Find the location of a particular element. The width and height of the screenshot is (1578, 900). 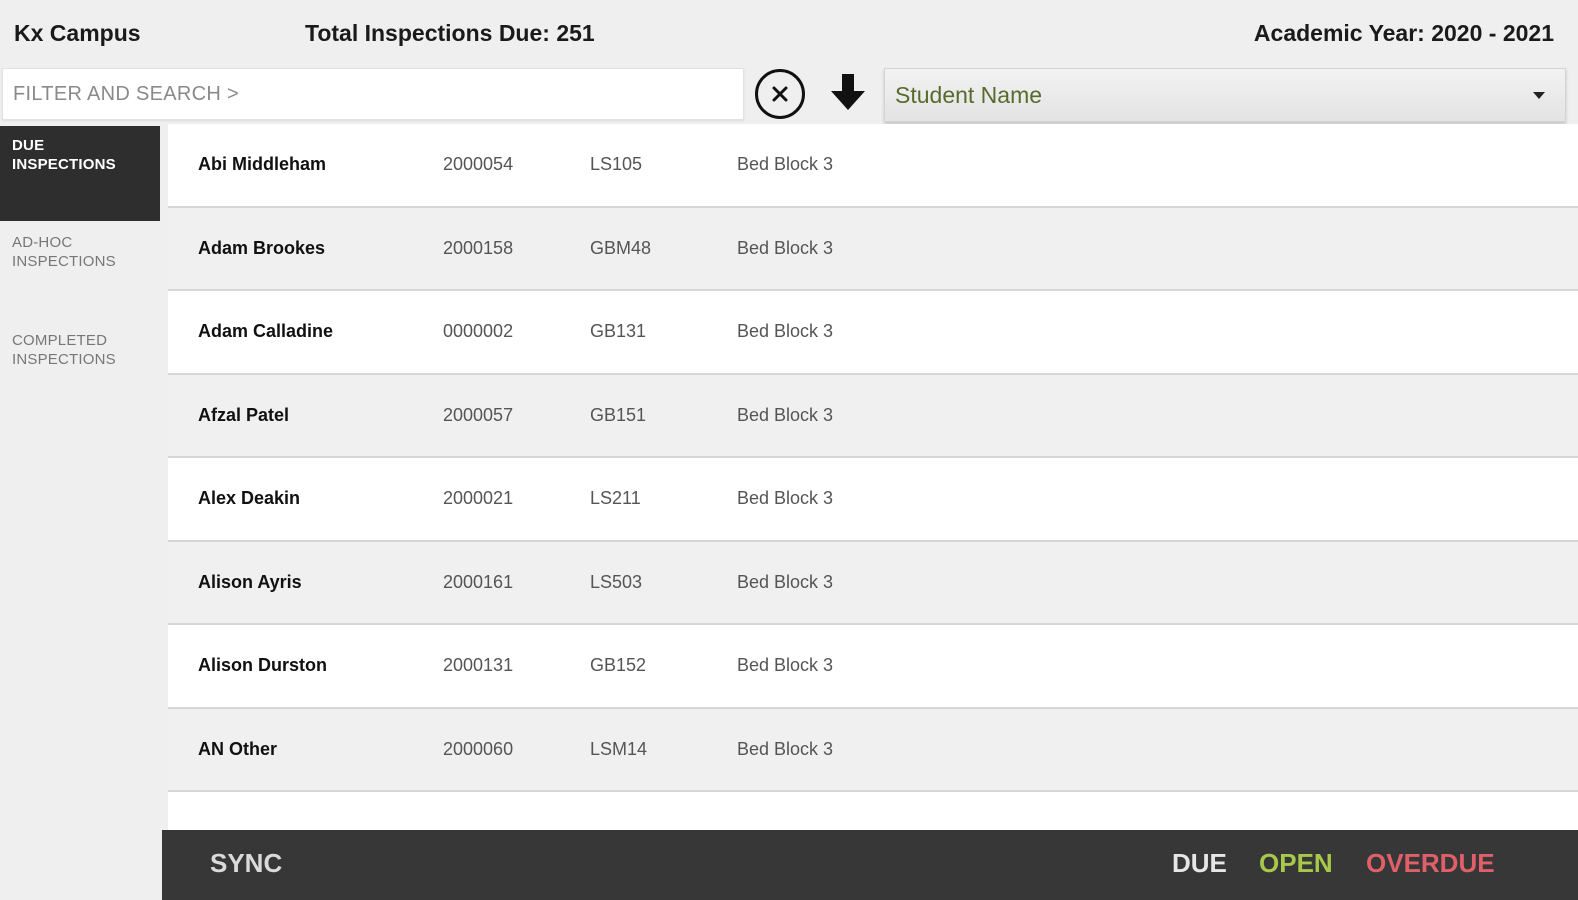

room-code: LS211 is located at coordinates (615, 498).